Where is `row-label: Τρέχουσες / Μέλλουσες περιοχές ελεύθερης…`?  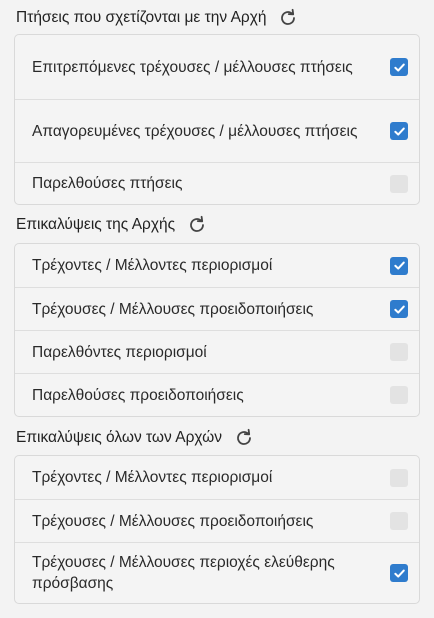 row-label: Τρέχουσες / Μέλλουσες περιοχές ελεύθερης… is located at coordinates (183, 573).